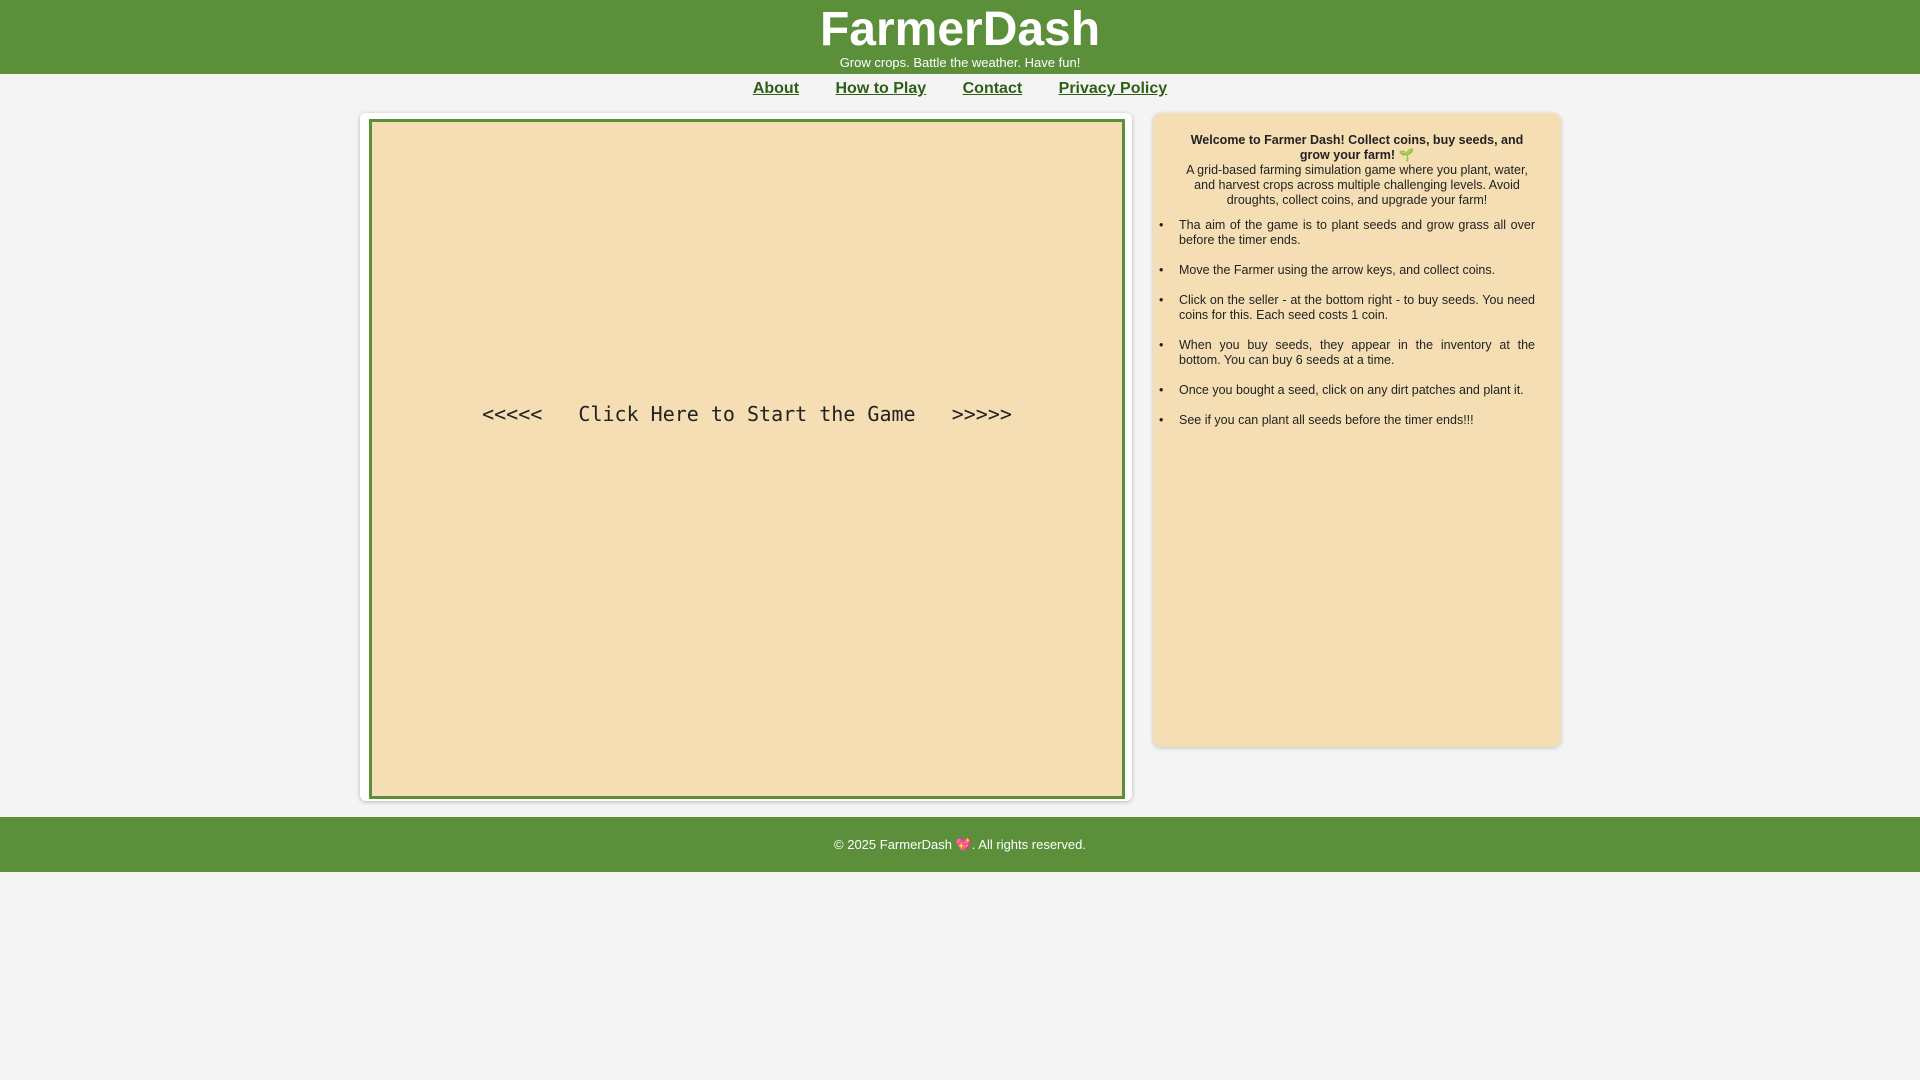 The width and height of the screenshot is (1920, 1080). Describe the element at coordinates (895, 844) in the screenshot. I see `footer-copyright: © 2025 FarmerDash` at that location.